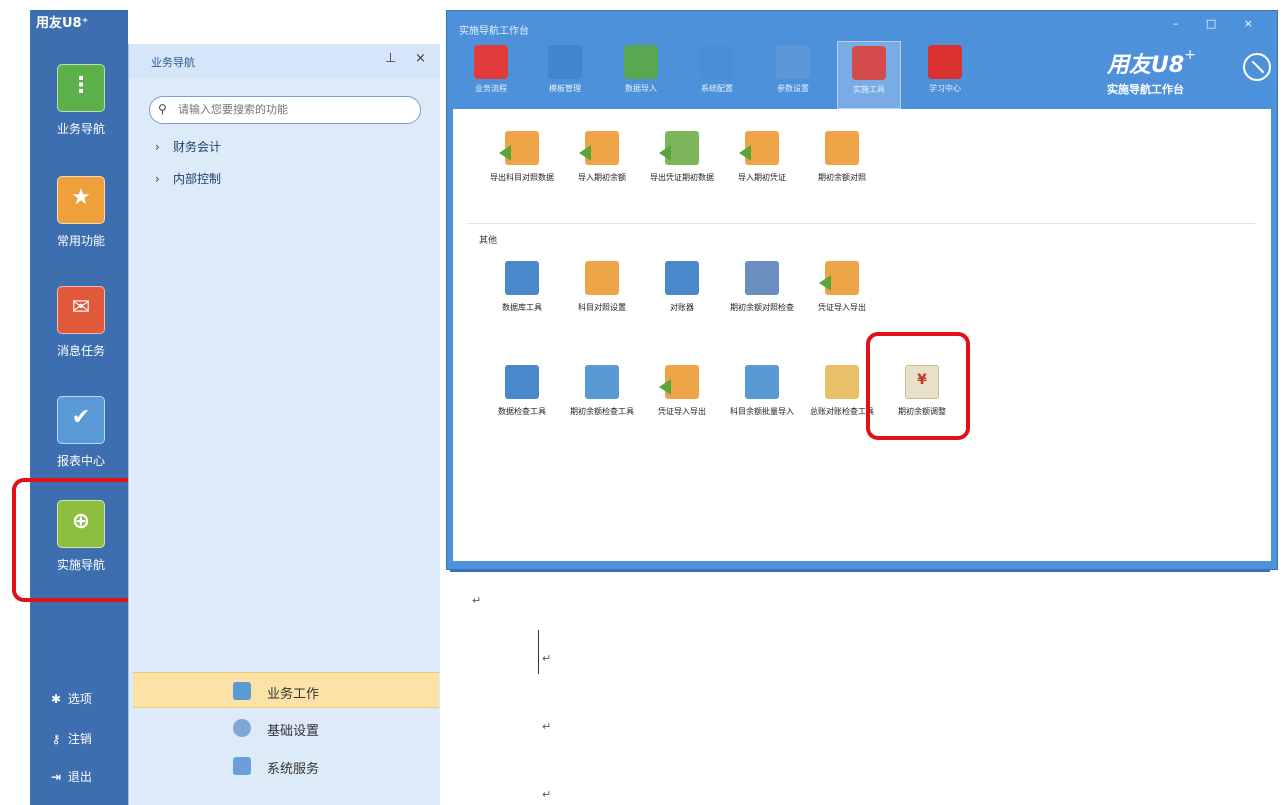 Image resolution: width=1285 pixels, height=805 pixels. What do you see at coordinates (842, 382) in the screenshot?
I see `magnifier-icon` at bounding box center [842, 382].